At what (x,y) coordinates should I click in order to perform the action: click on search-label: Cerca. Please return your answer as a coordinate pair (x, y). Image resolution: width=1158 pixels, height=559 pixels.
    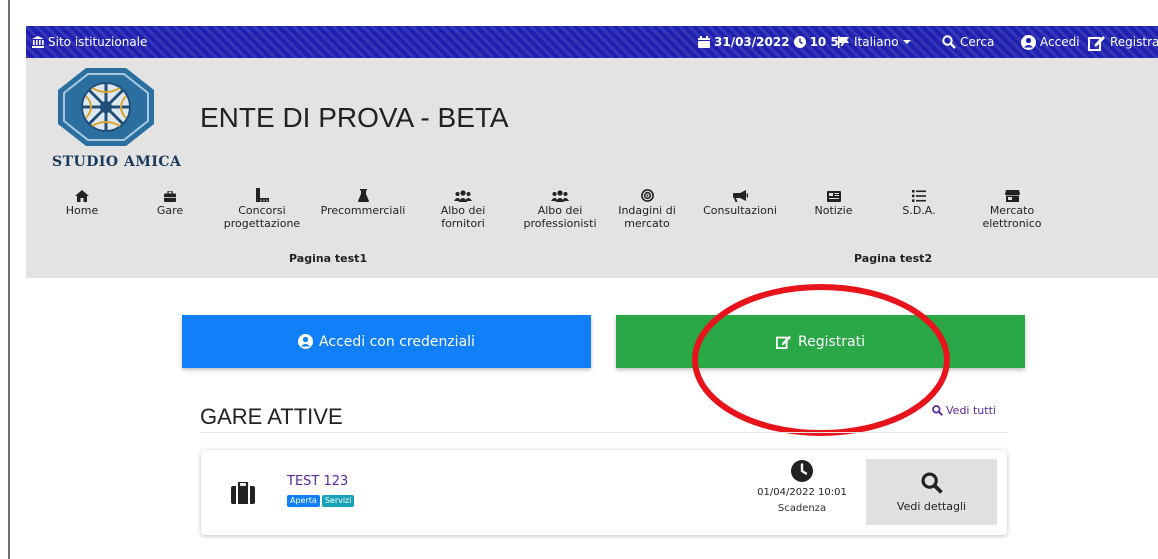
    Looking at the image, I should click on (977, 42).